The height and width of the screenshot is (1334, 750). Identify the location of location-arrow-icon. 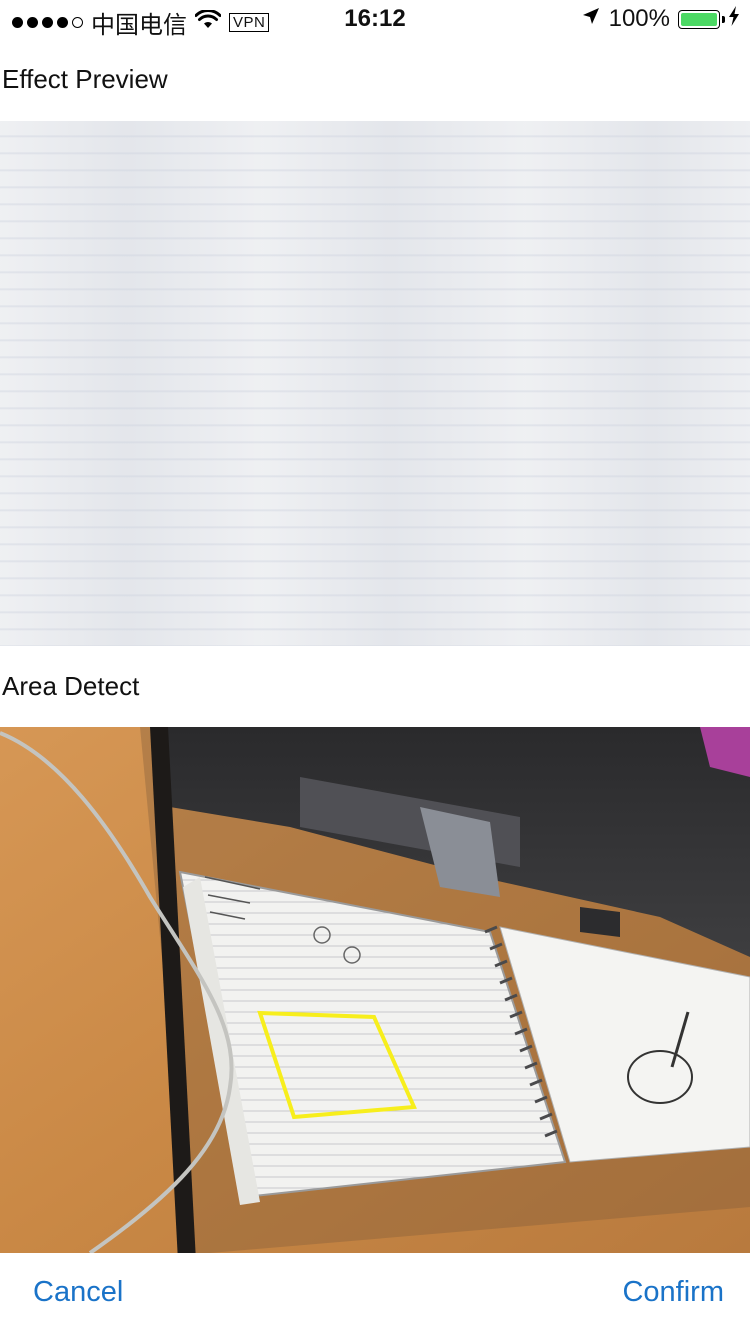
(591, 19).